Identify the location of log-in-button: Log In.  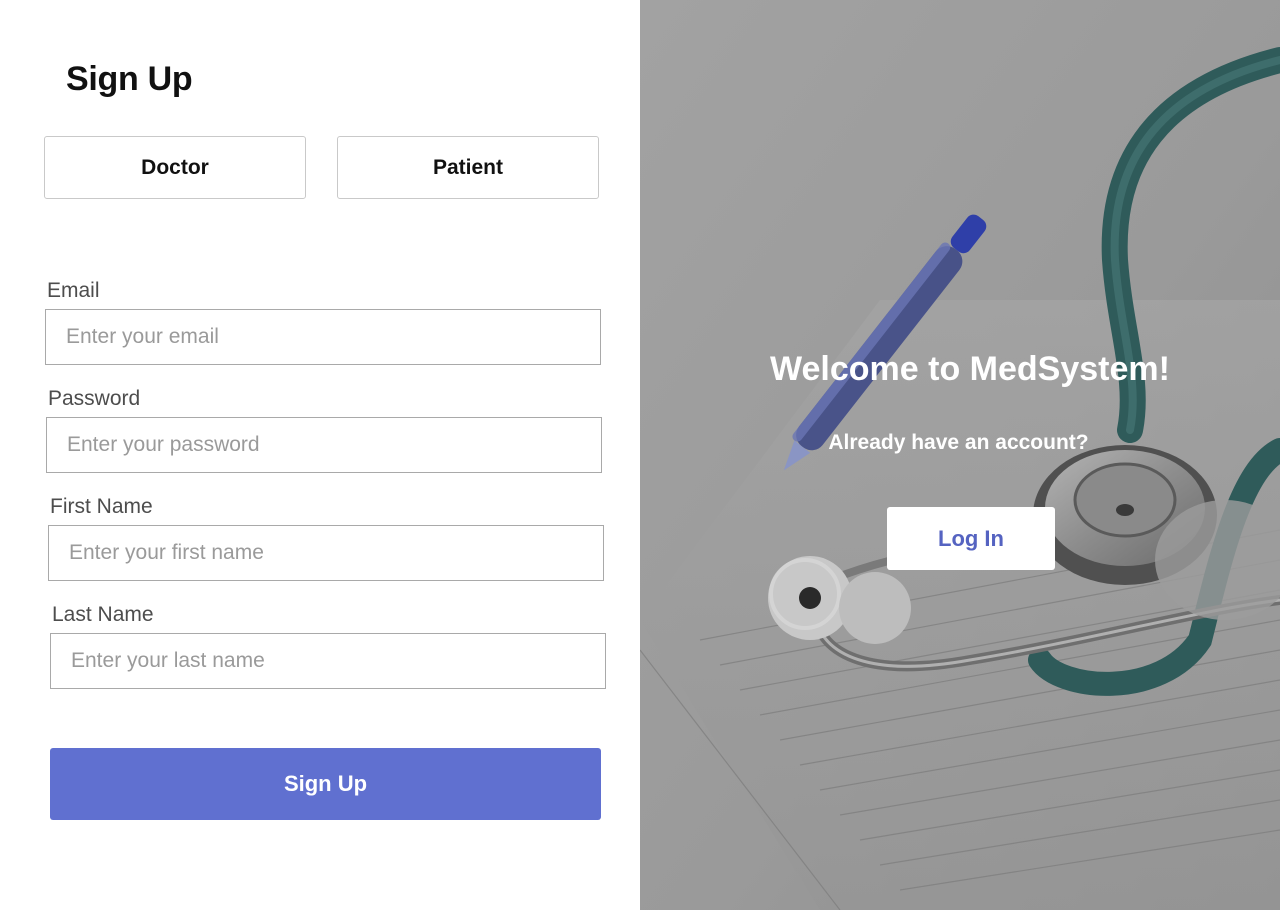
(971, 538).